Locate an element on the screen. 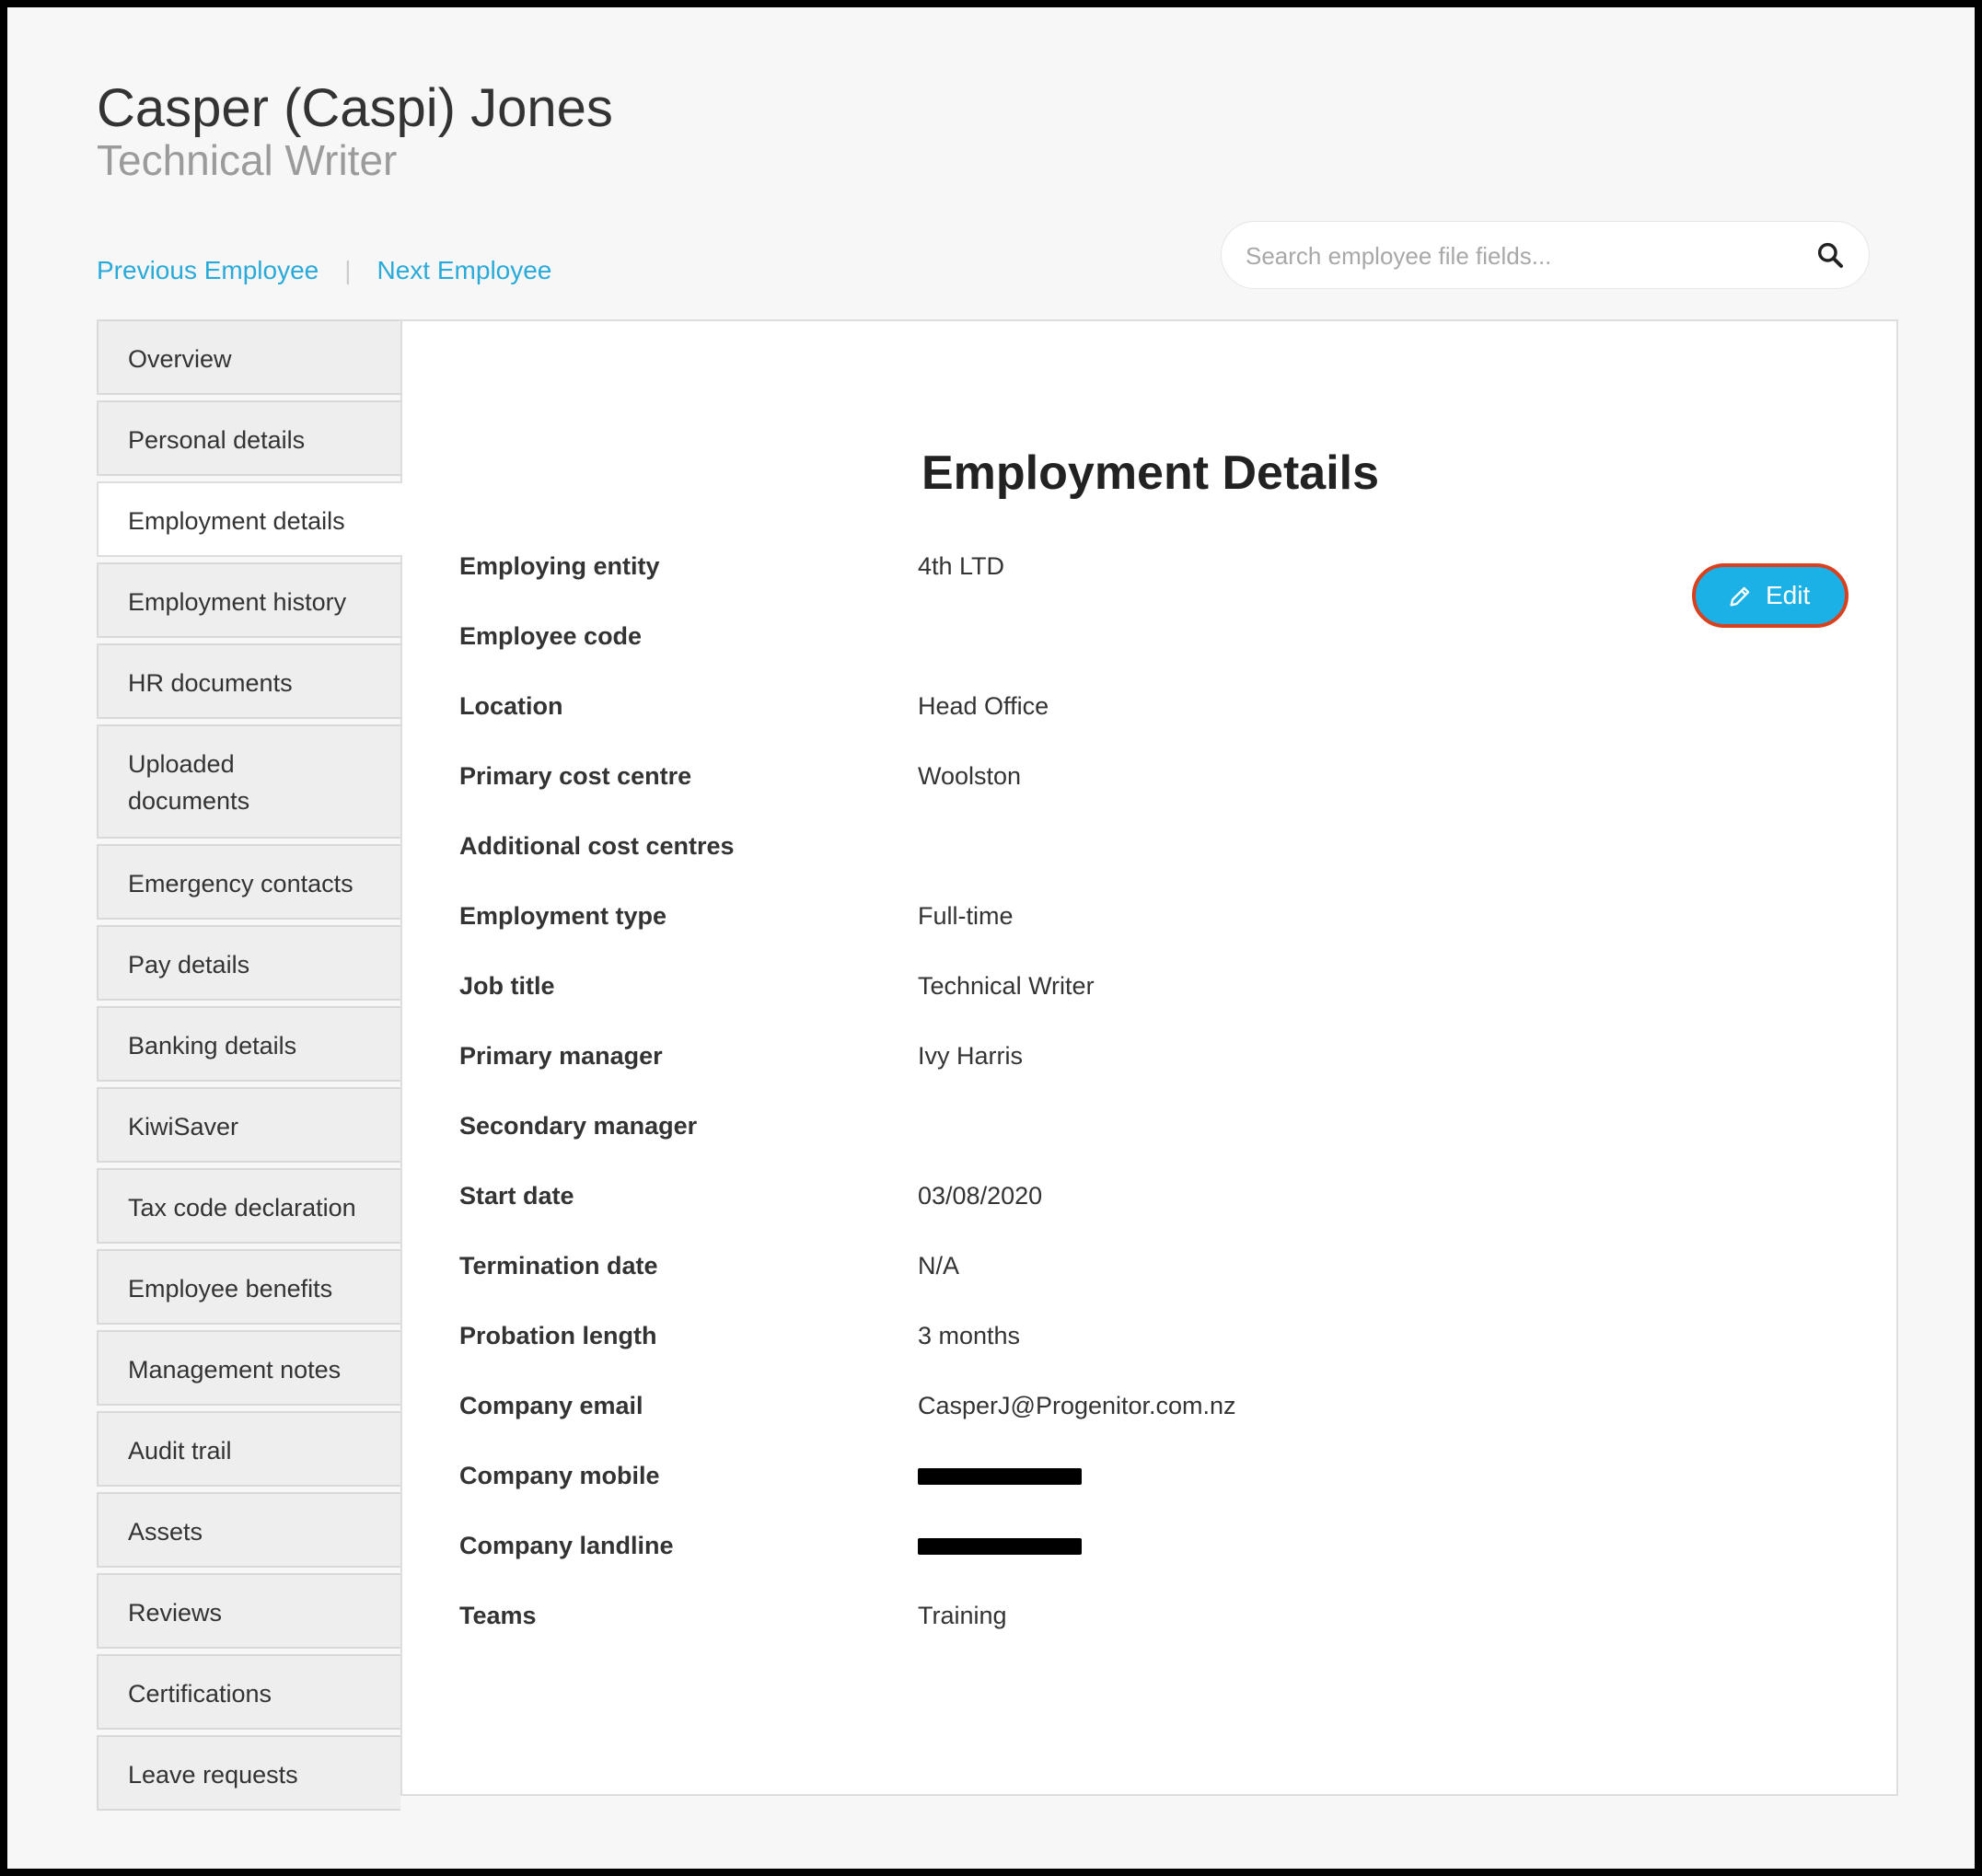 The image size is (1982, 1876). field-value: 3 months is located at coordinates (969, 1336).